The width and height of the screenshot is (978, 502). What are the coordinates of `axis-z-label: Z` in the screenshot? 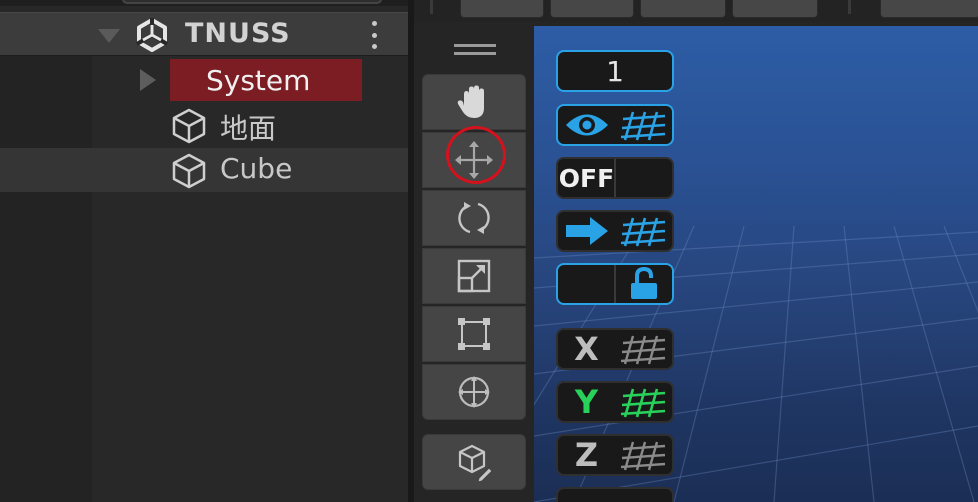 It's located at (586, 455).